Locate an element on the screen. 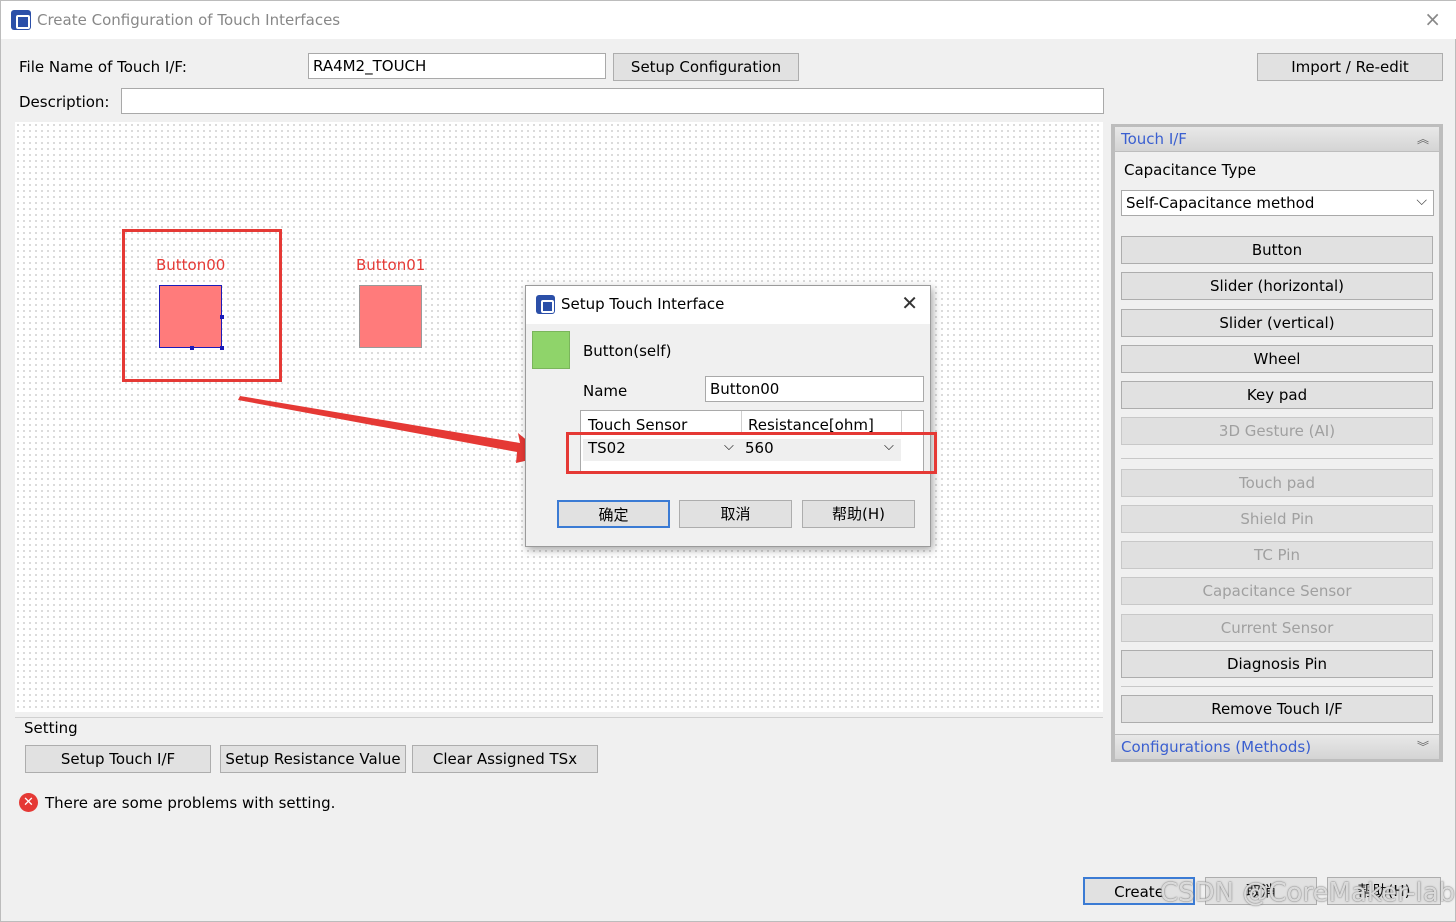 Image resolution: width=1456 pixels, height=922 pixels. setup-resistance-button: Setup Resistance Value is located at coordinates (313, 759).